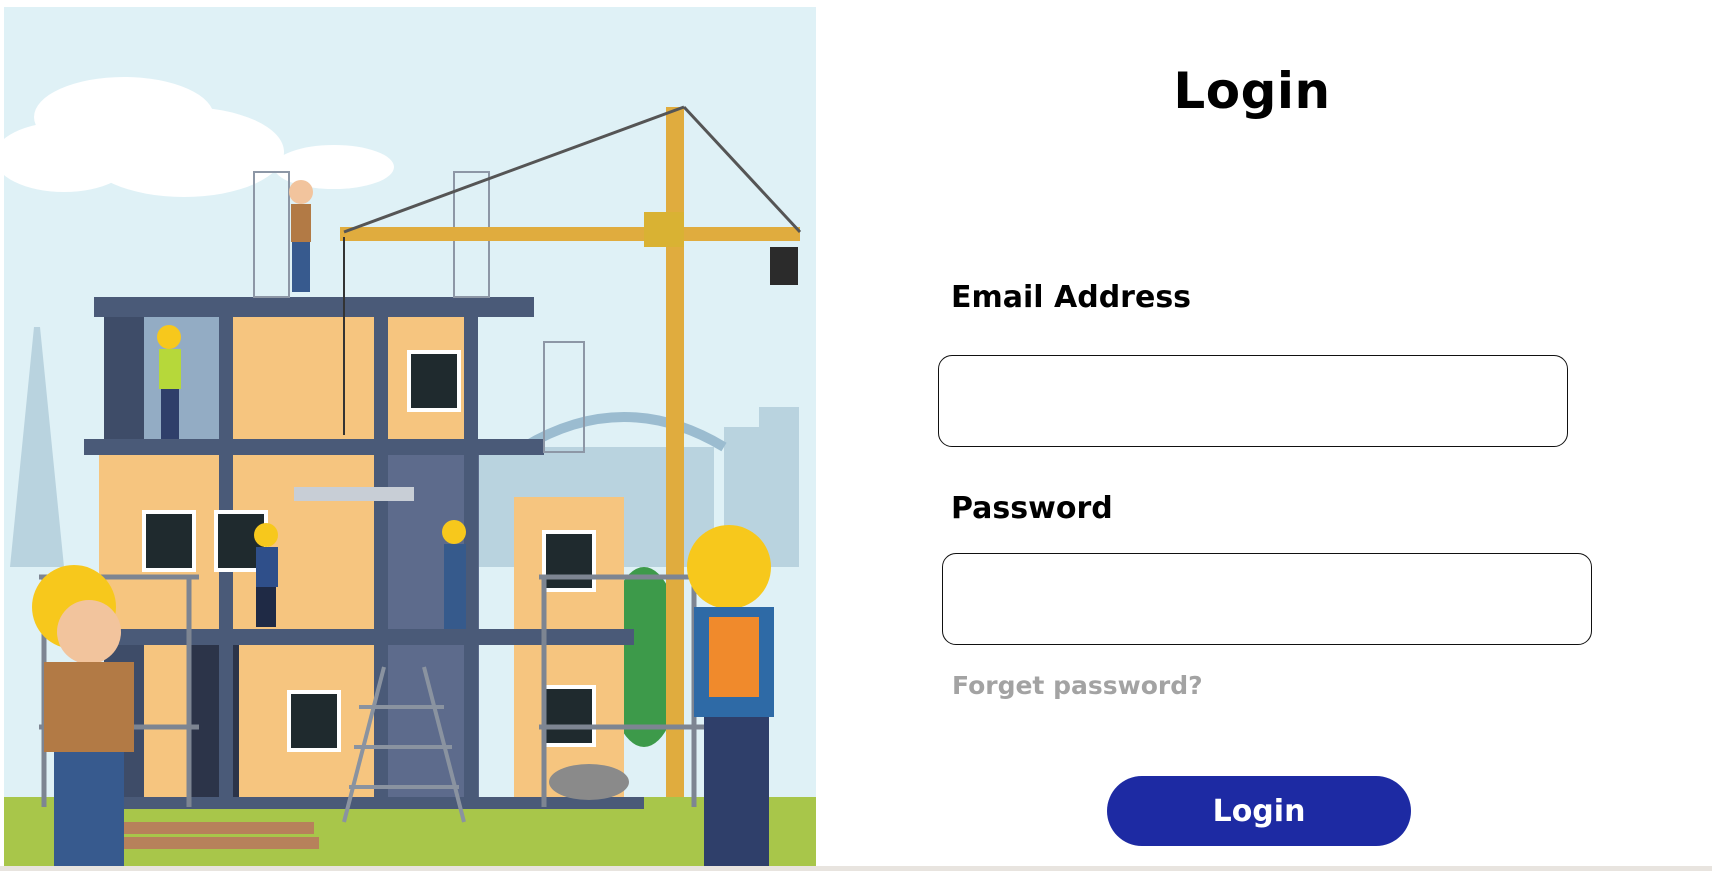  What do you see at coordinates (1267, 599) in the screenshot?
I see `password-field` at bounding box center [1267, 599].